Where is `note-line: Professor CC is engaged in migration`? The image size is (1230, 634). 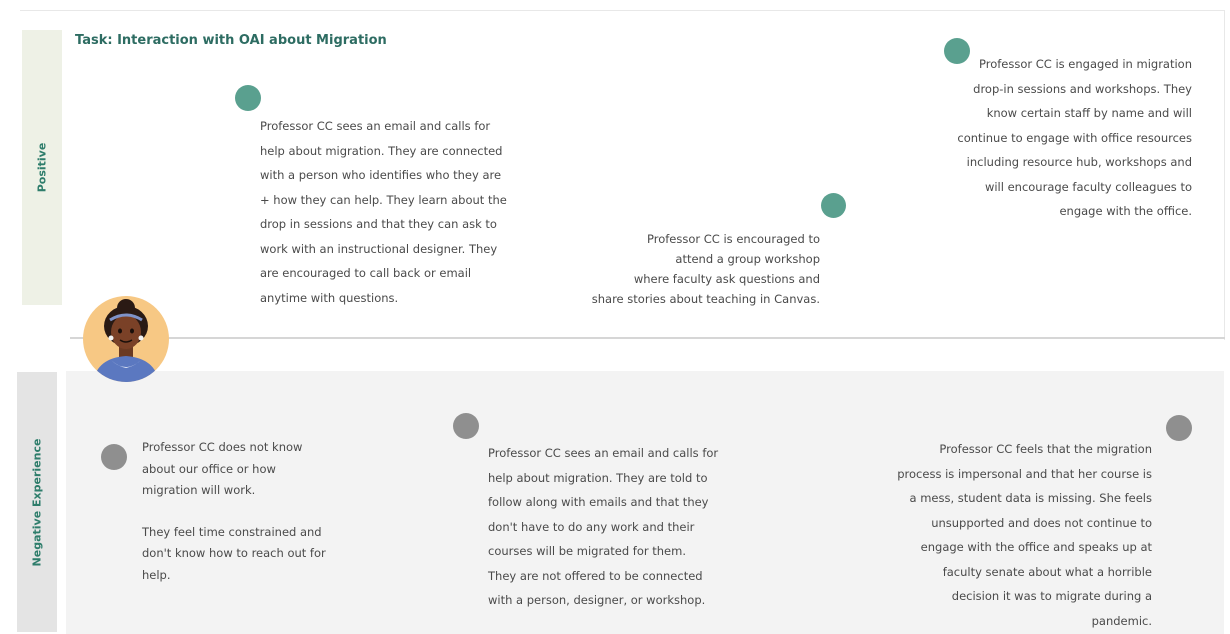
note-line: Professor CC is engaged in migration is located at coordinates (1085, 64).